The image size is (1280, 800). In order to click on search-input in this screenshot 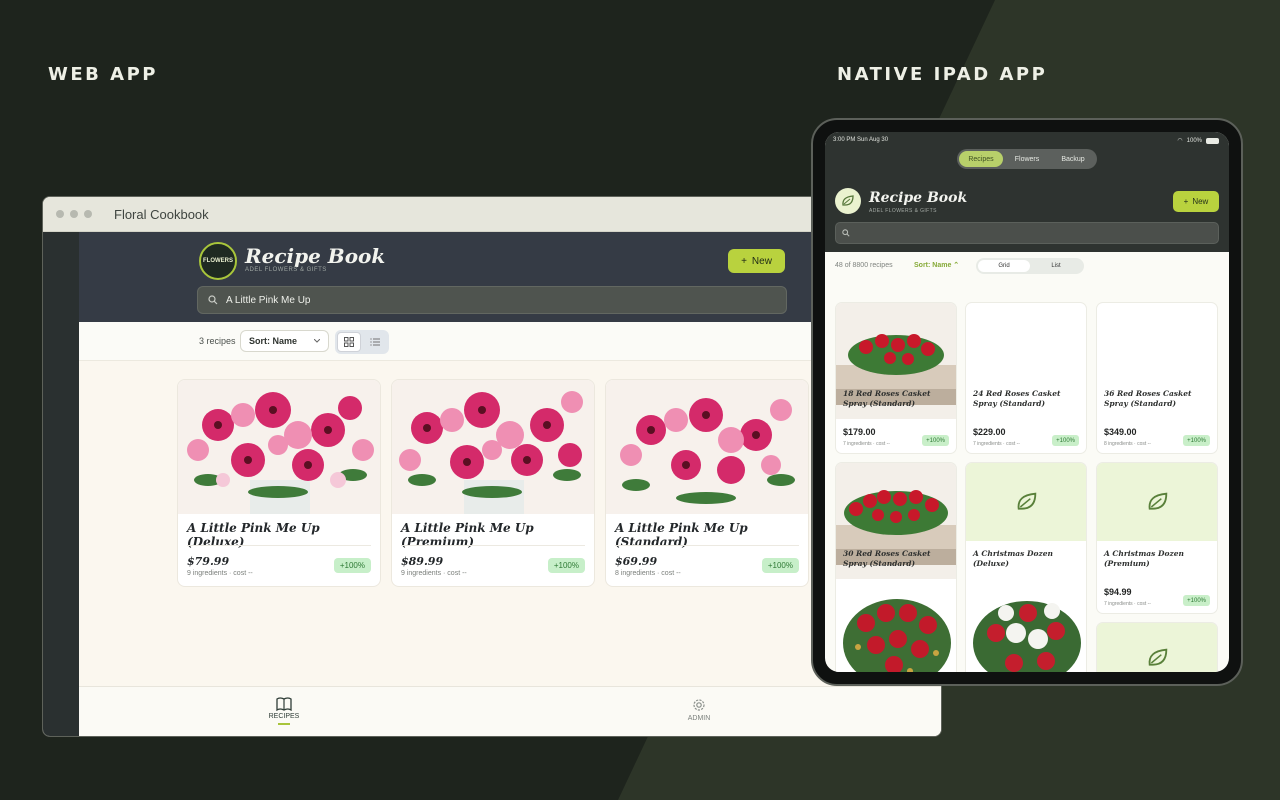, I will do `click(1027, 233)`.